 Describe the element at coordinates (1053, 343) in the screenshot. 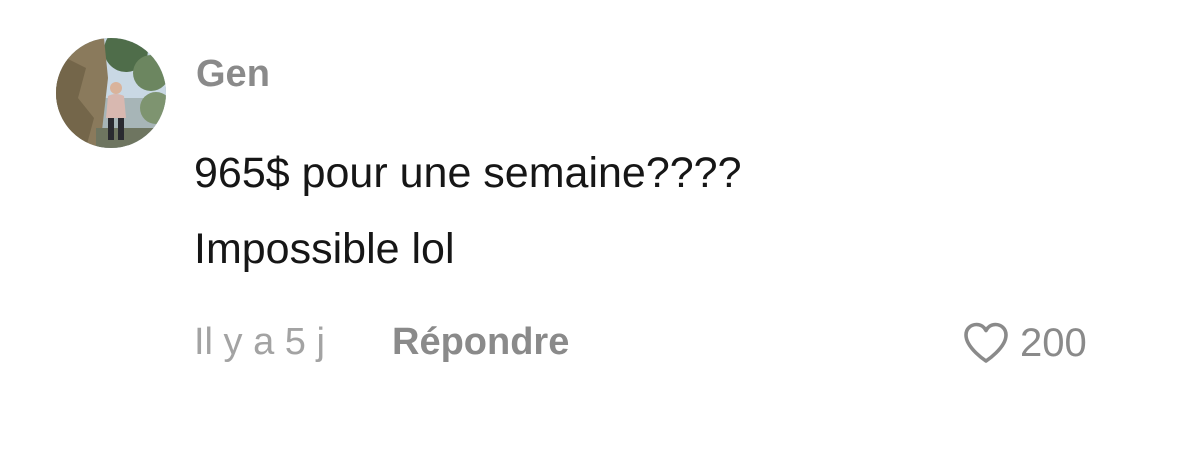

I see `like-count: 200` at that location.